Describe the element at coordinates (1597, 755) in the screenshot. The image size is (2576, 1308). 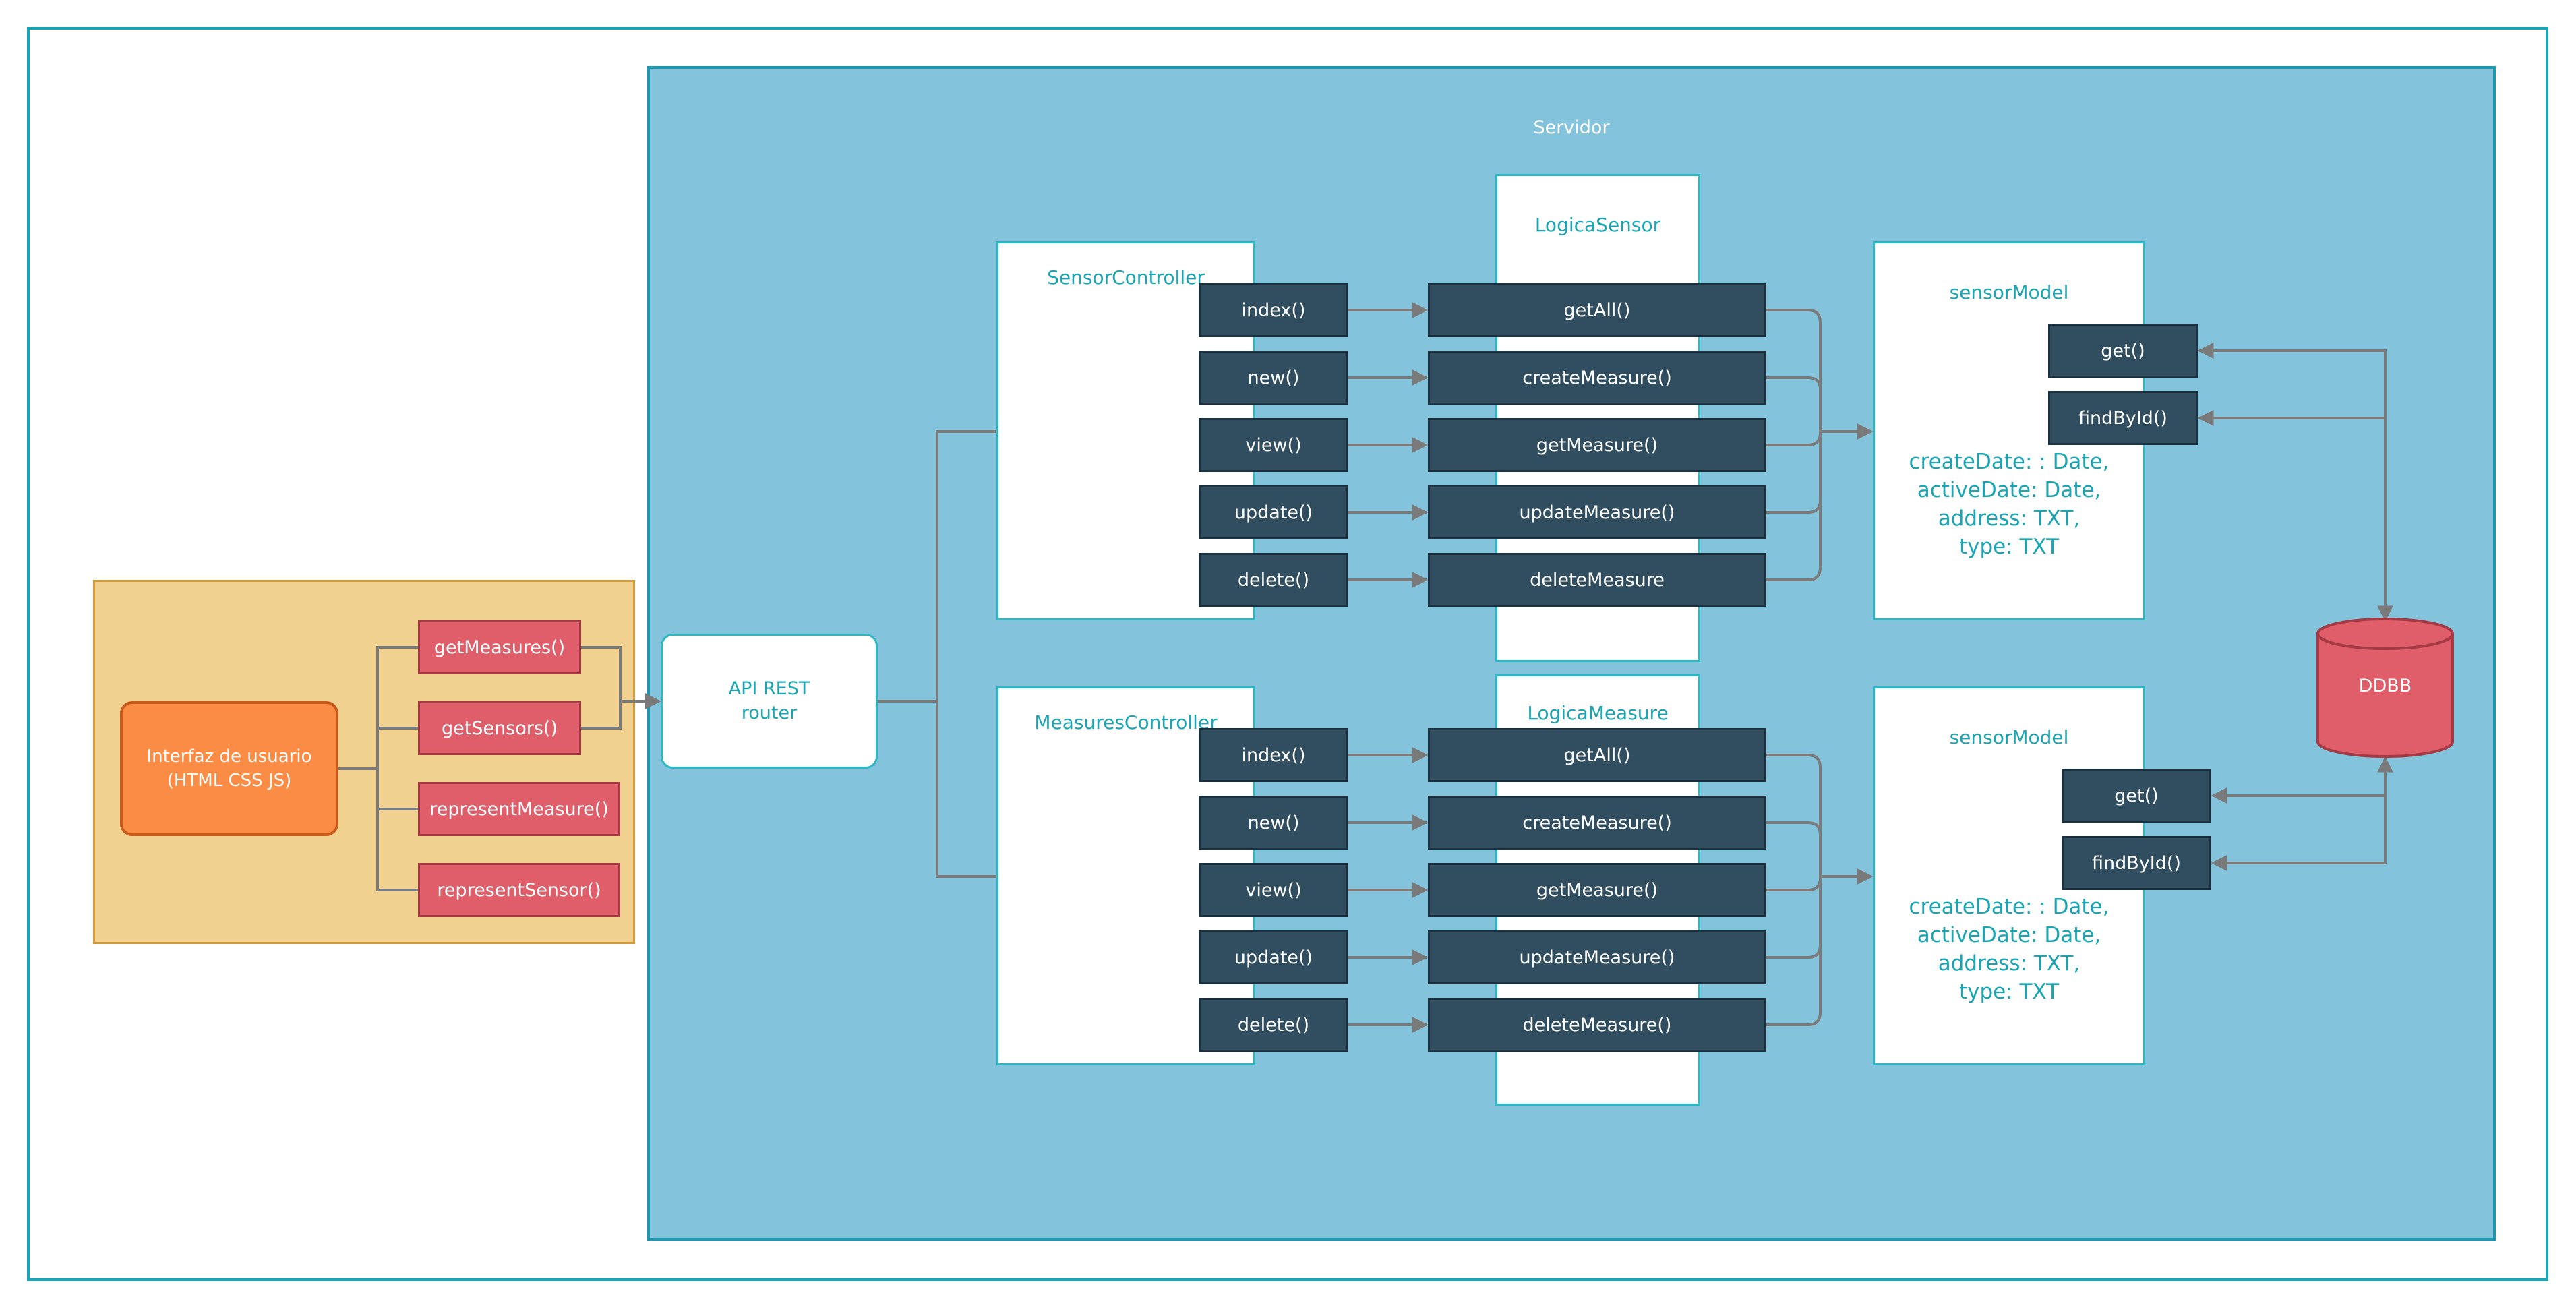
I see `measures-logic-method: getAll()` at that location.